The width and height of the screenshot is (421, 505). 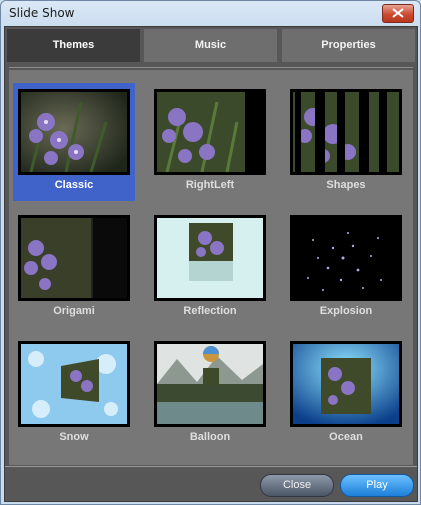 What do you see at coordinates (346, 437) in the screenshot?
I see `theme-label: Ocean` at bounding box center [346, 437].